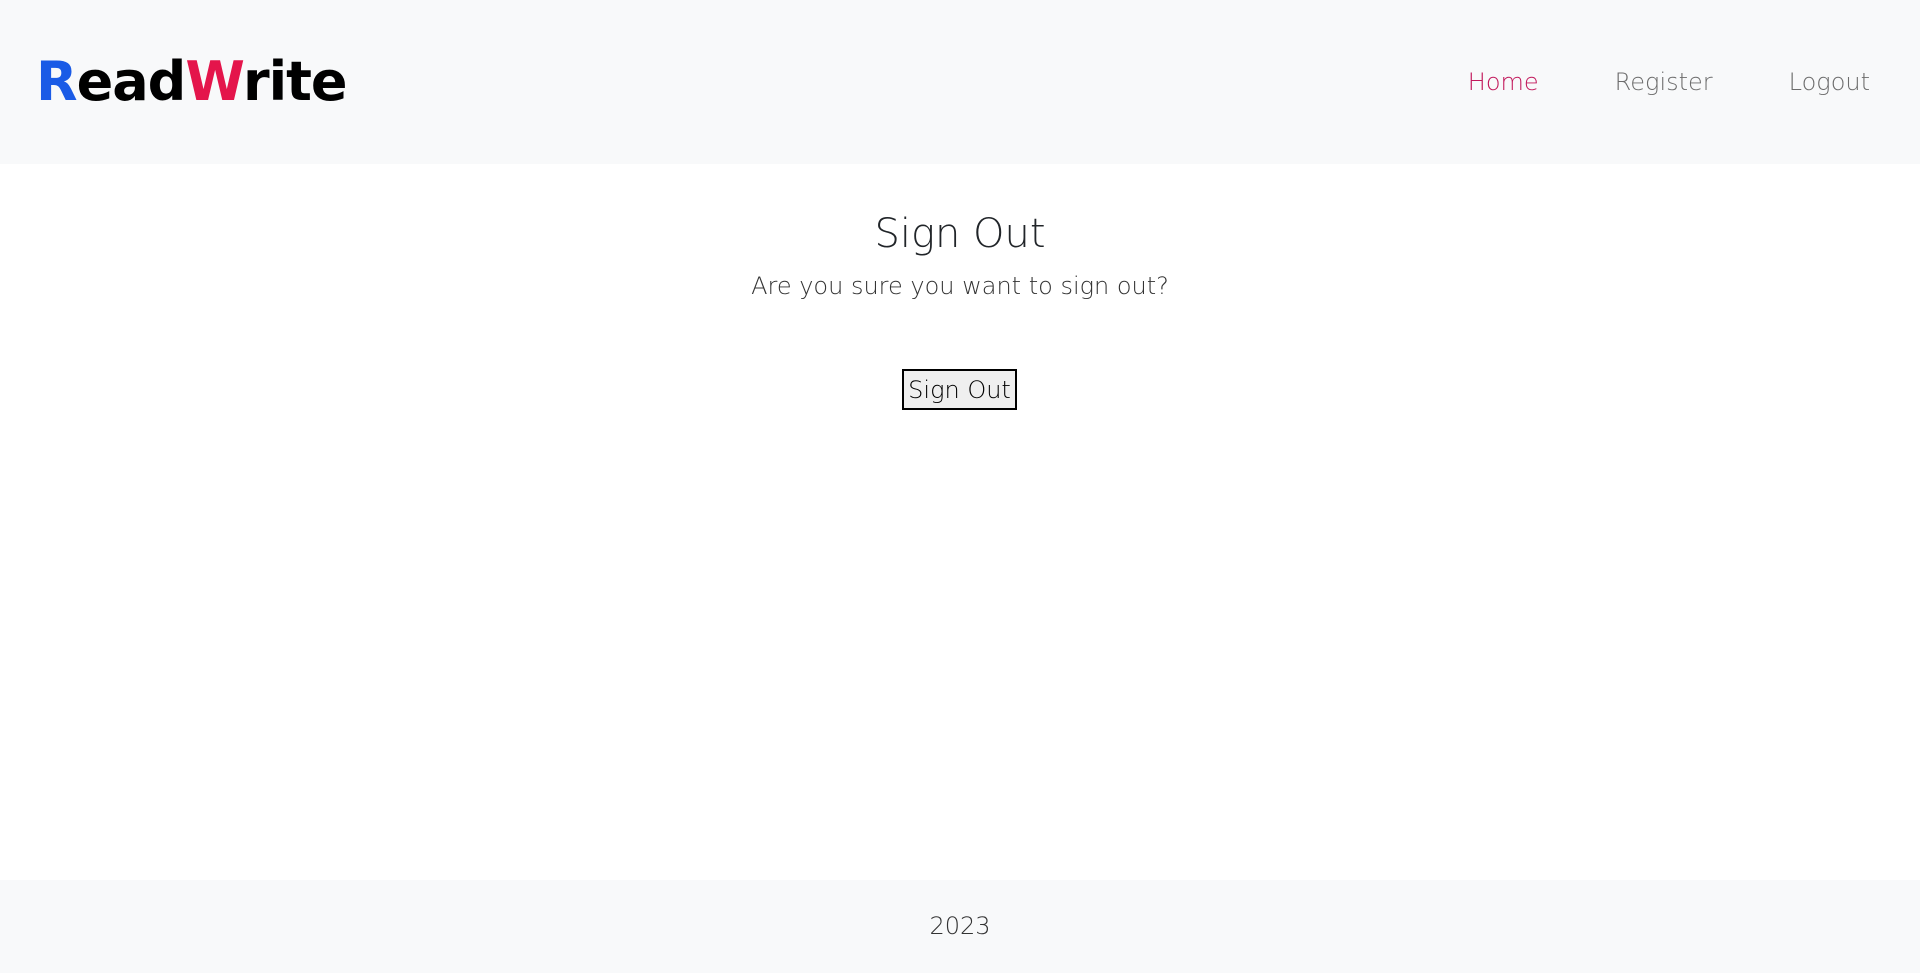 This screenshot has height=973, width=1920. Describe the element at coordinates (1503, 82) in the screenshot. I see `nav-link-home: Home` at that location.